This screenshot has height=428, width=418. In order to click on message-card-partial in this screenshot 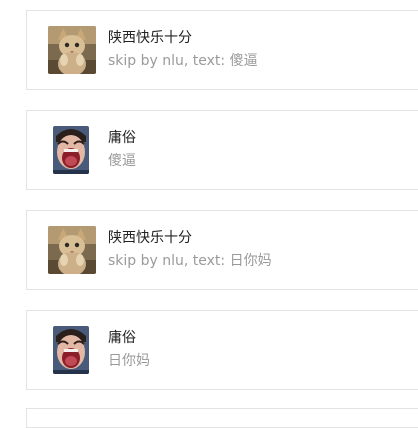, I will do `click(222, 418)`.